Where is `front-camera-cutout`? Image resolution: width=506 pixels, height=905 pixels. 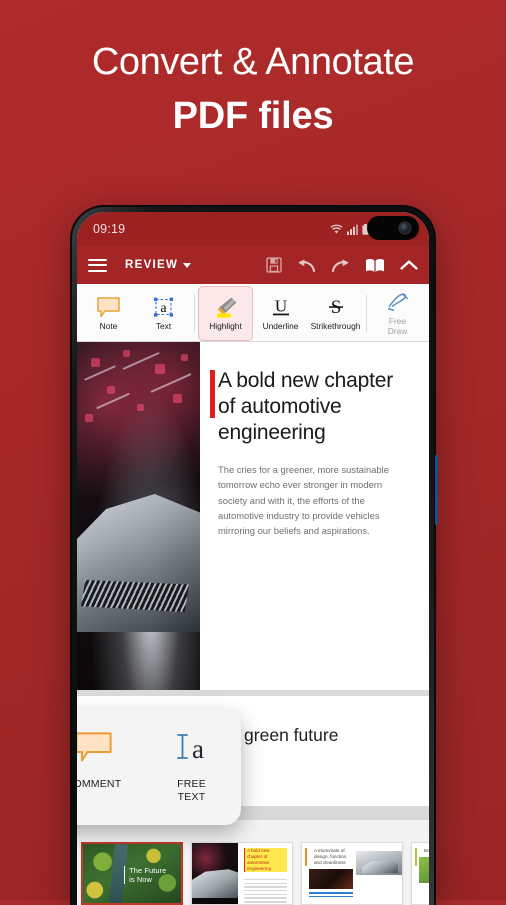
front-camera-cutout is located at coordinates (393, 228).